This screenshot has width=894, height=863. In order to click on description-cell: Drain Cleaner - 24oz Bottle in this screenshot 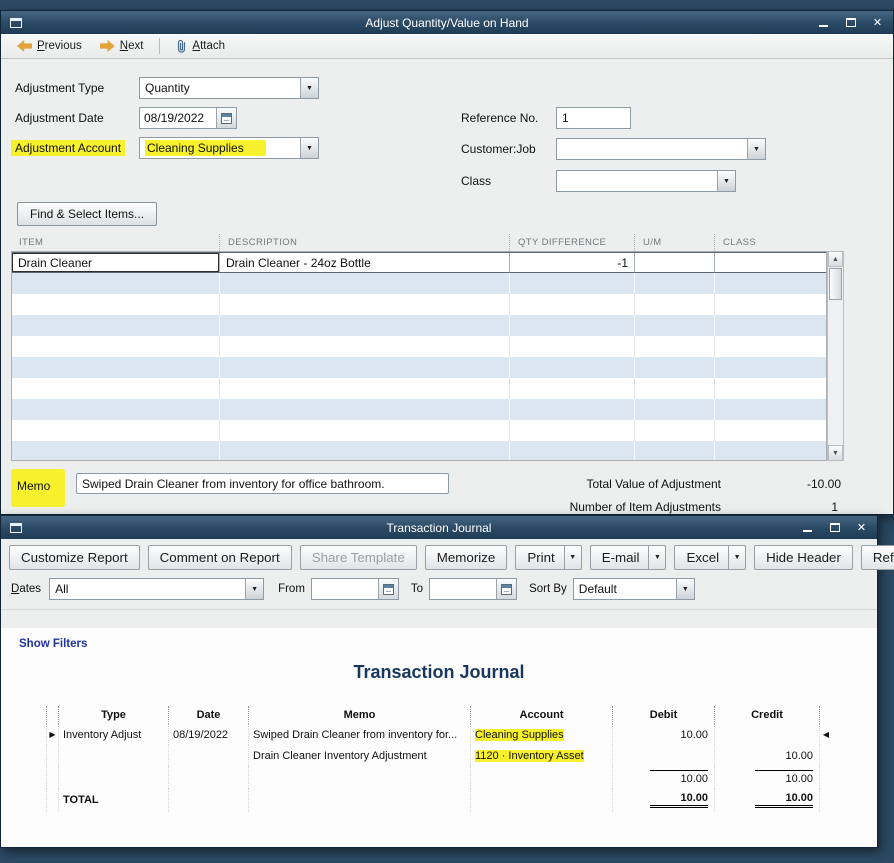, I will do `click(365, 262)`.